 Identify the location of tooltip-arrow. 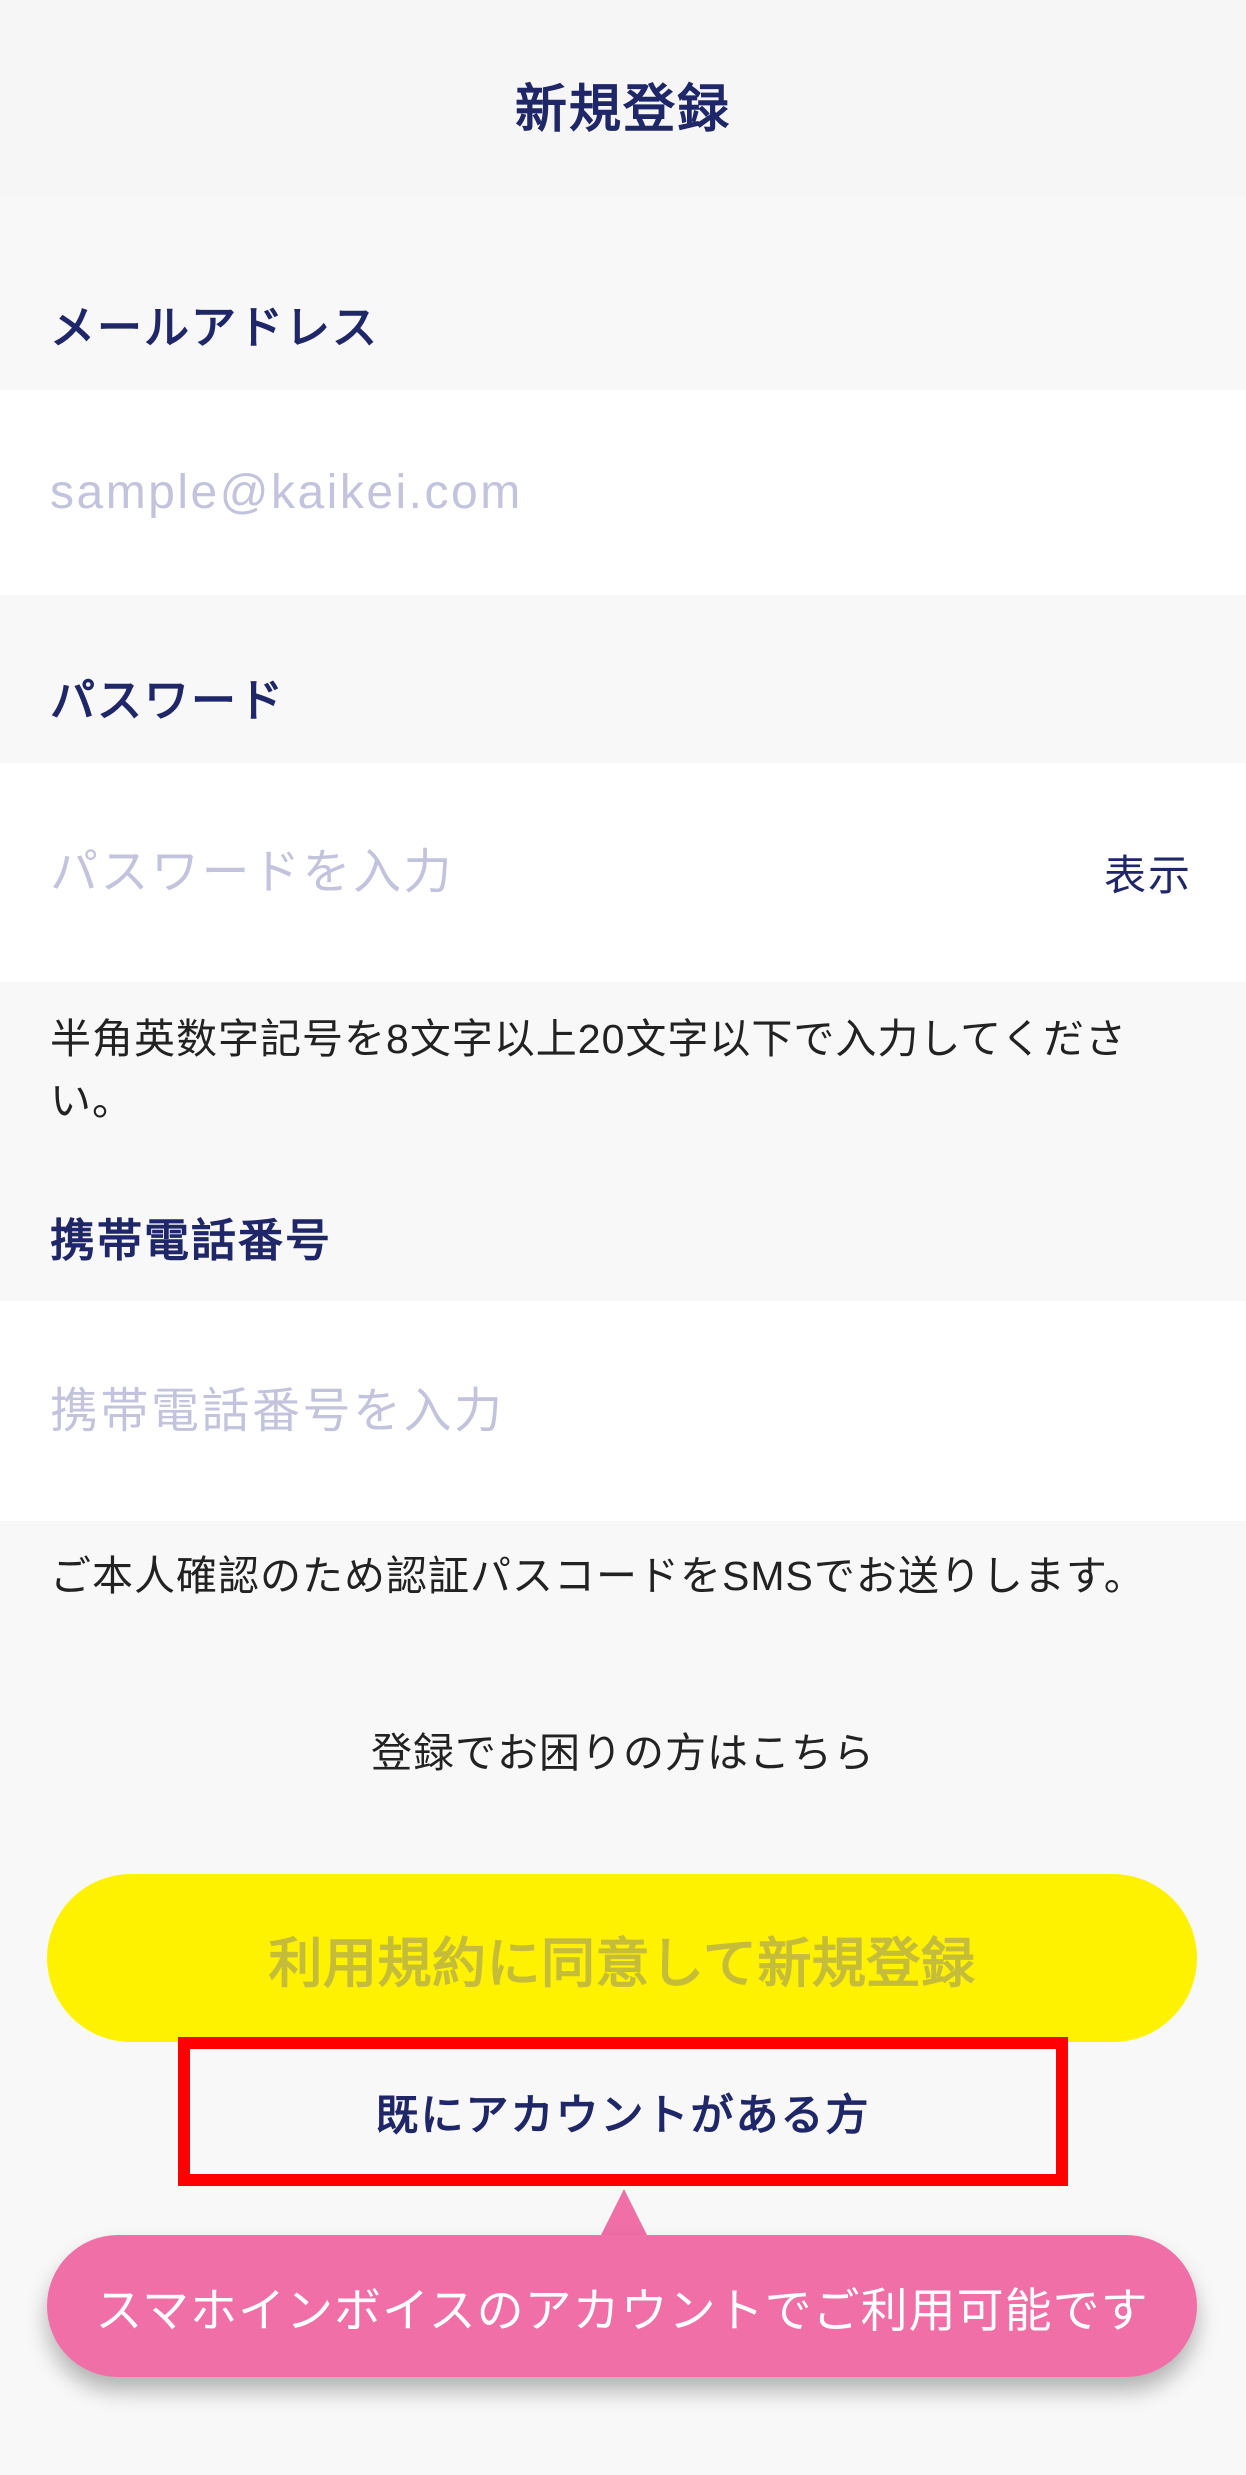
(624, 2213).